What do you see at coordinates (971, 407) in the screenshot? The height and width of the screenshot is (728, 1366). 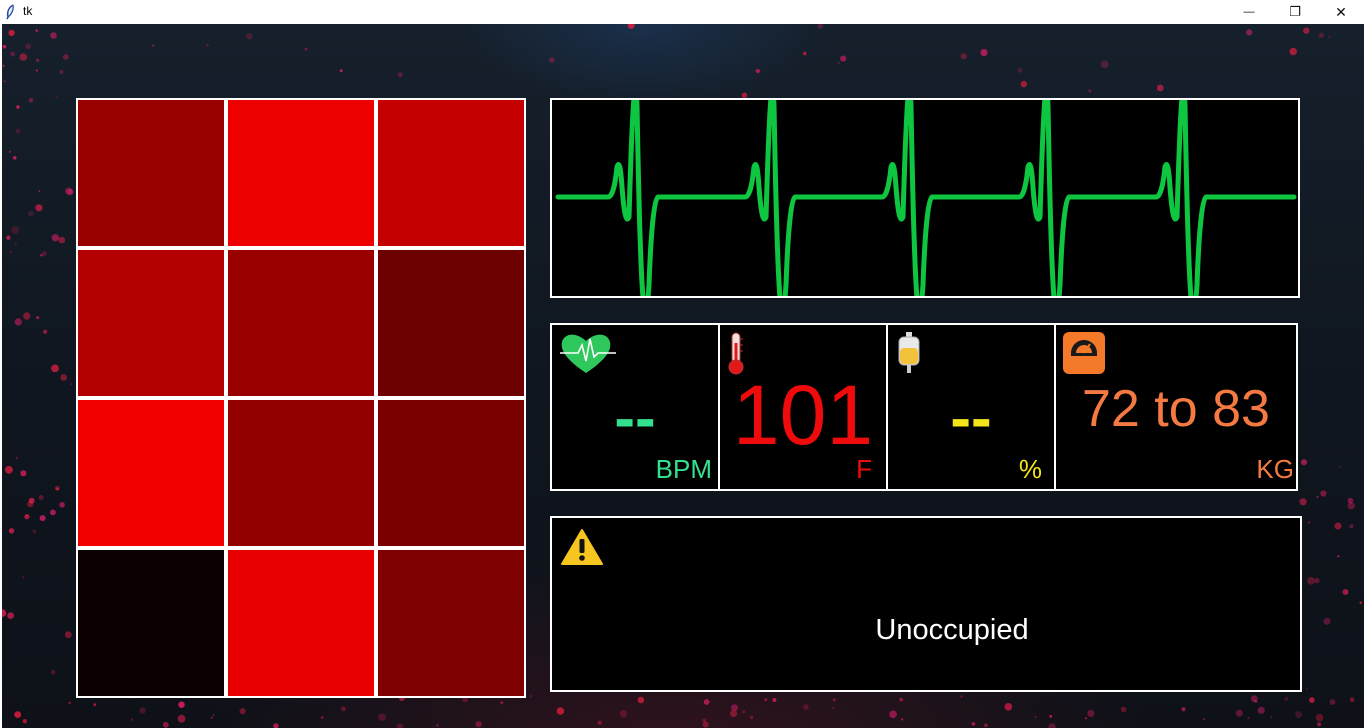 I see `fluid-panel: -- %` at bounding box center [971, 407].